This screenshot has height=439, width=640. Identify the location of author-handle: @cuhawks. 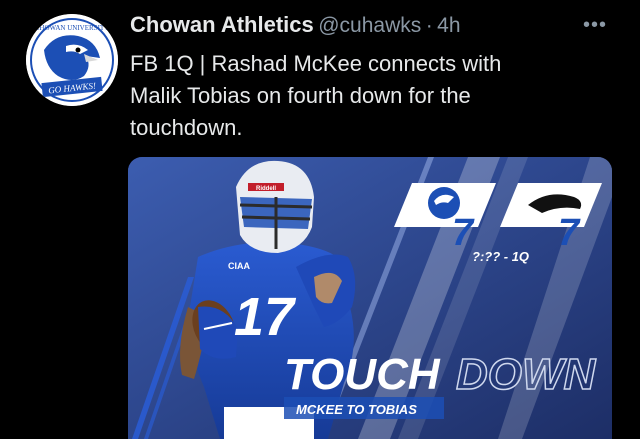
(369, 25).